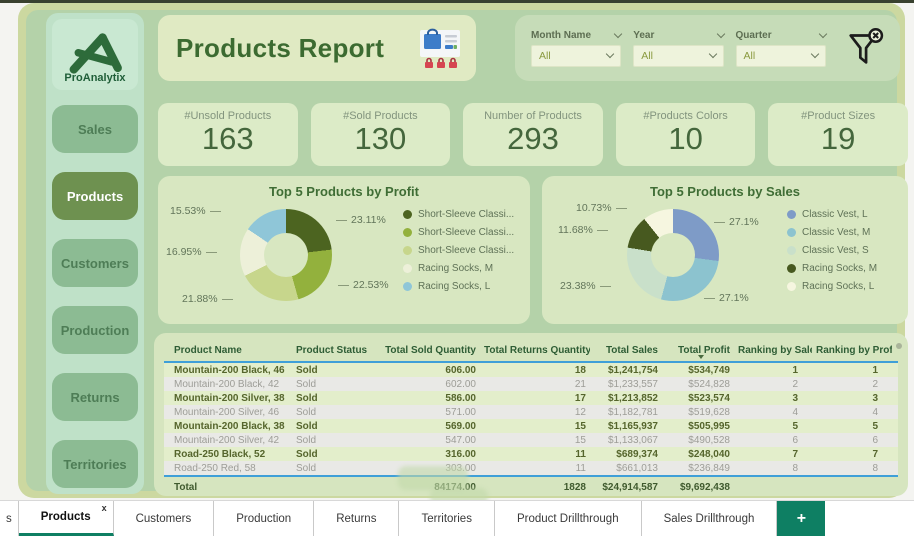 Image resolution: width=914 pixels, height=536 pixels. I want to click on cell-total-profit: $523,574, so click(709, 398).